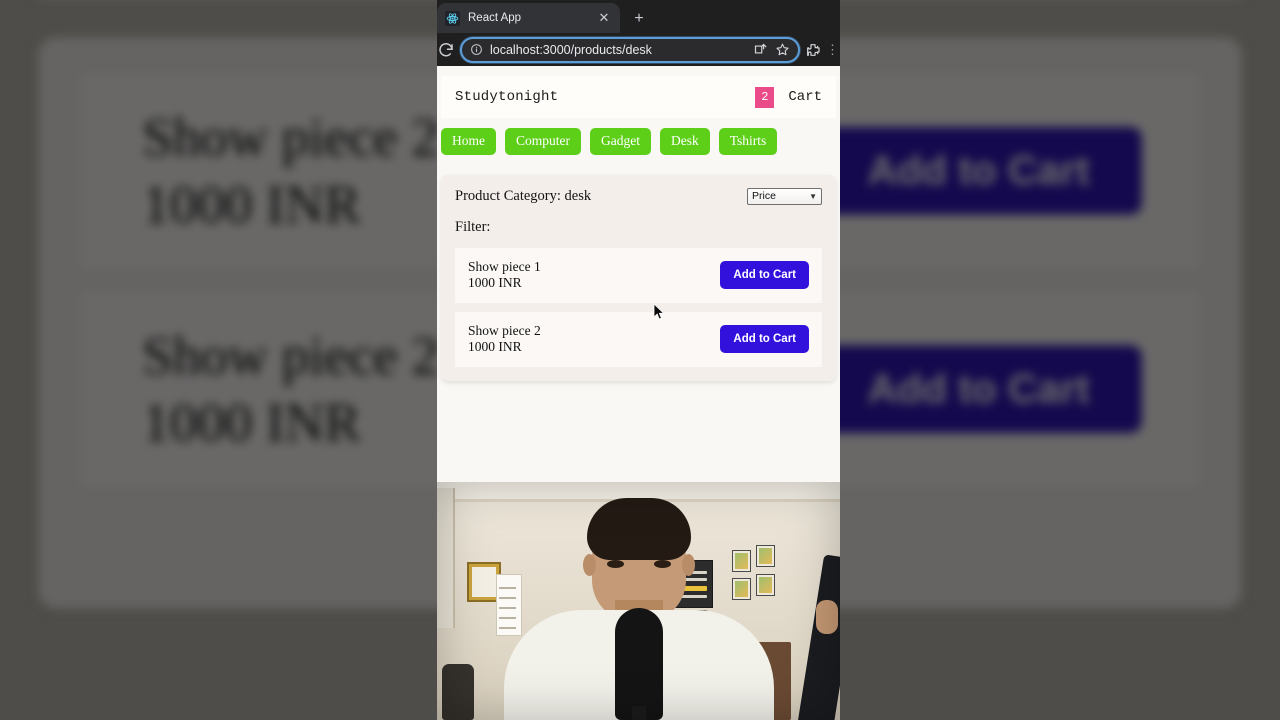 Image resolution: width=1280 pixels, height=720 pixels. I want to click on backdrop-product-name-2: Show piece 2, so click(290, 355).